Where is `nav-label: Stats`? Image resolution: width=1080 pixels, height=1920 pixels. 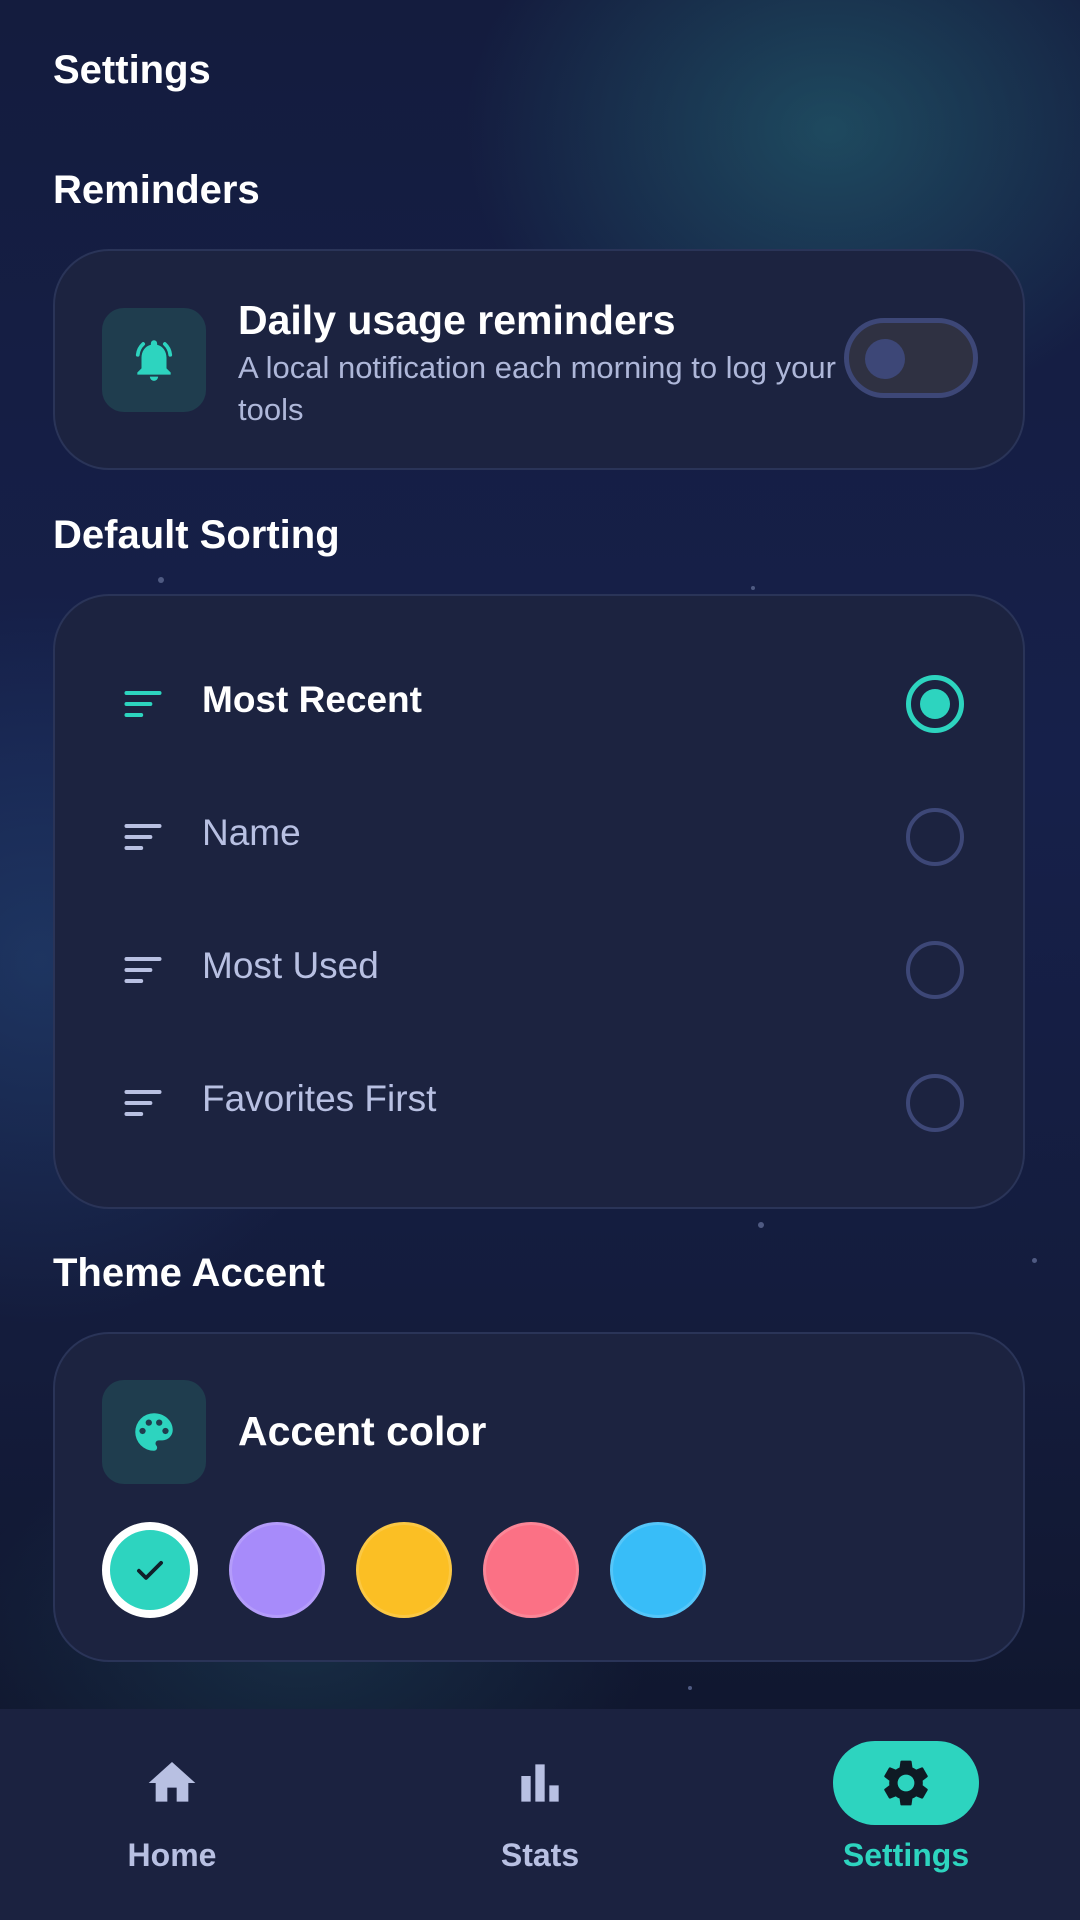 nav-label: Stats is located at coordinates (540, 1855).